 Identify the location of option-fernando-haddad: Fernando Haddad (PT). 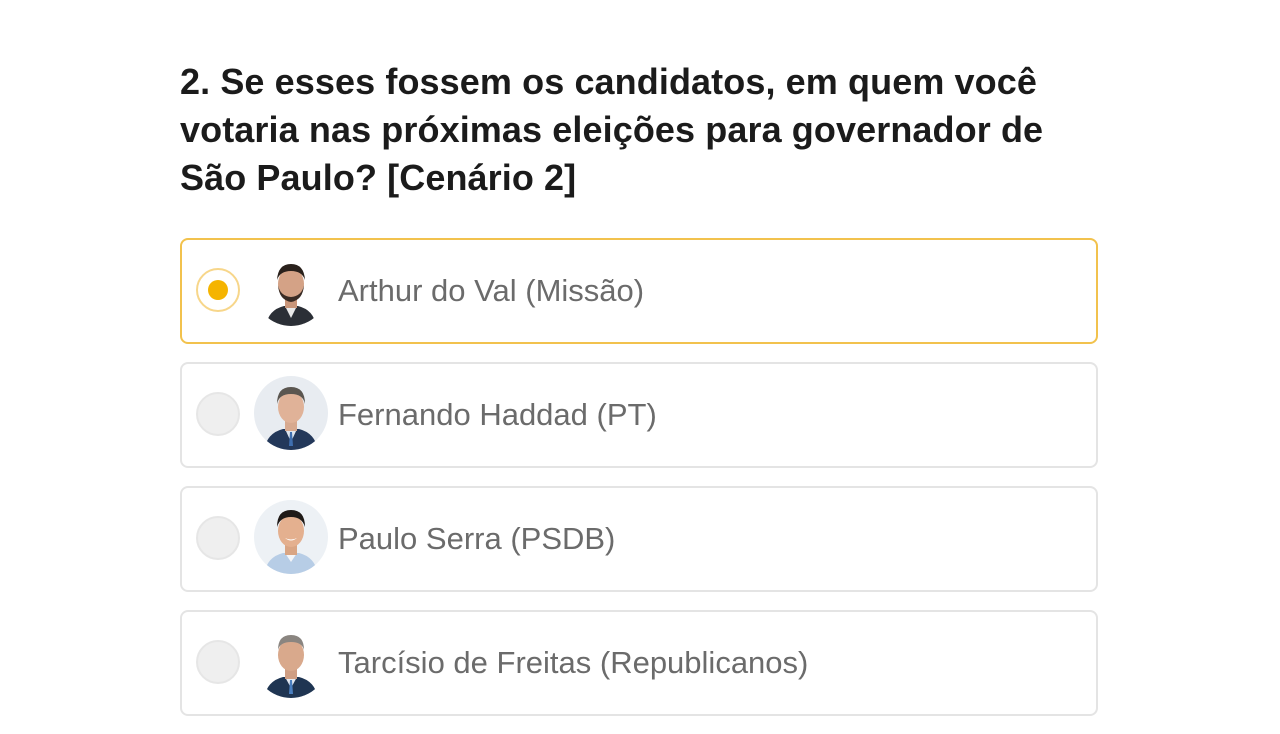
(639, 415).